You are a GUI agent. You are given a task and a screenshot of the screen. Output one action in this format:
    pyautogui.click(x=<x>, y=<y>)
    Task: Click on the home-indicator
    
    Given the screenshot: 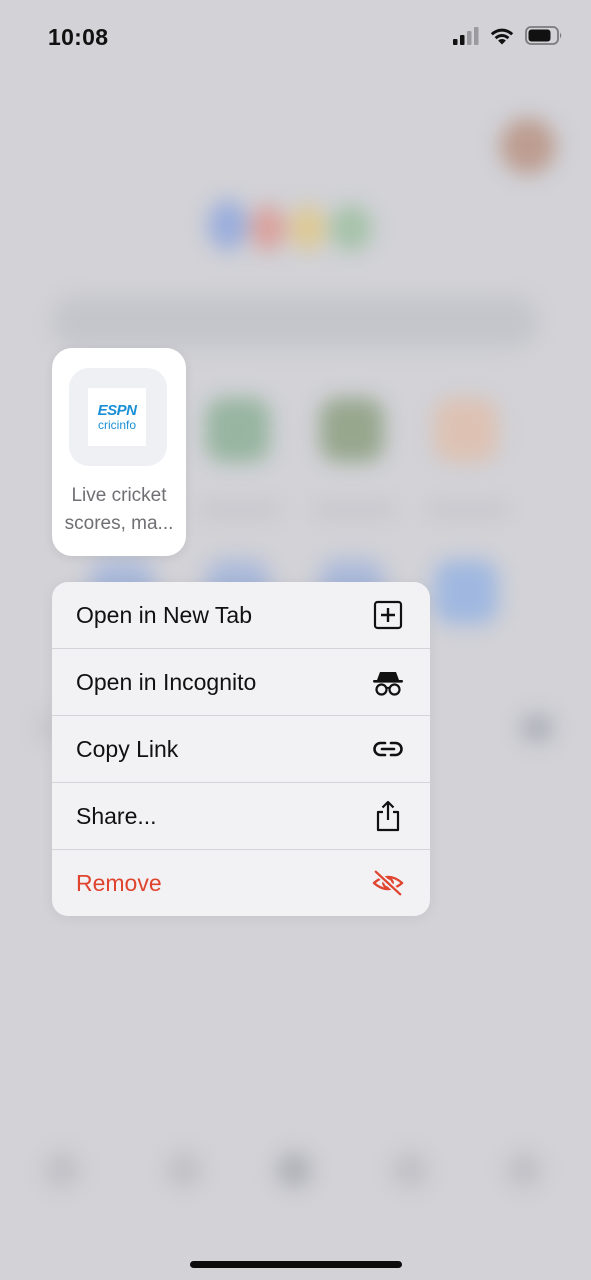 What is the action you would take?
    pyautogui.click(x=296, y=1264)
    